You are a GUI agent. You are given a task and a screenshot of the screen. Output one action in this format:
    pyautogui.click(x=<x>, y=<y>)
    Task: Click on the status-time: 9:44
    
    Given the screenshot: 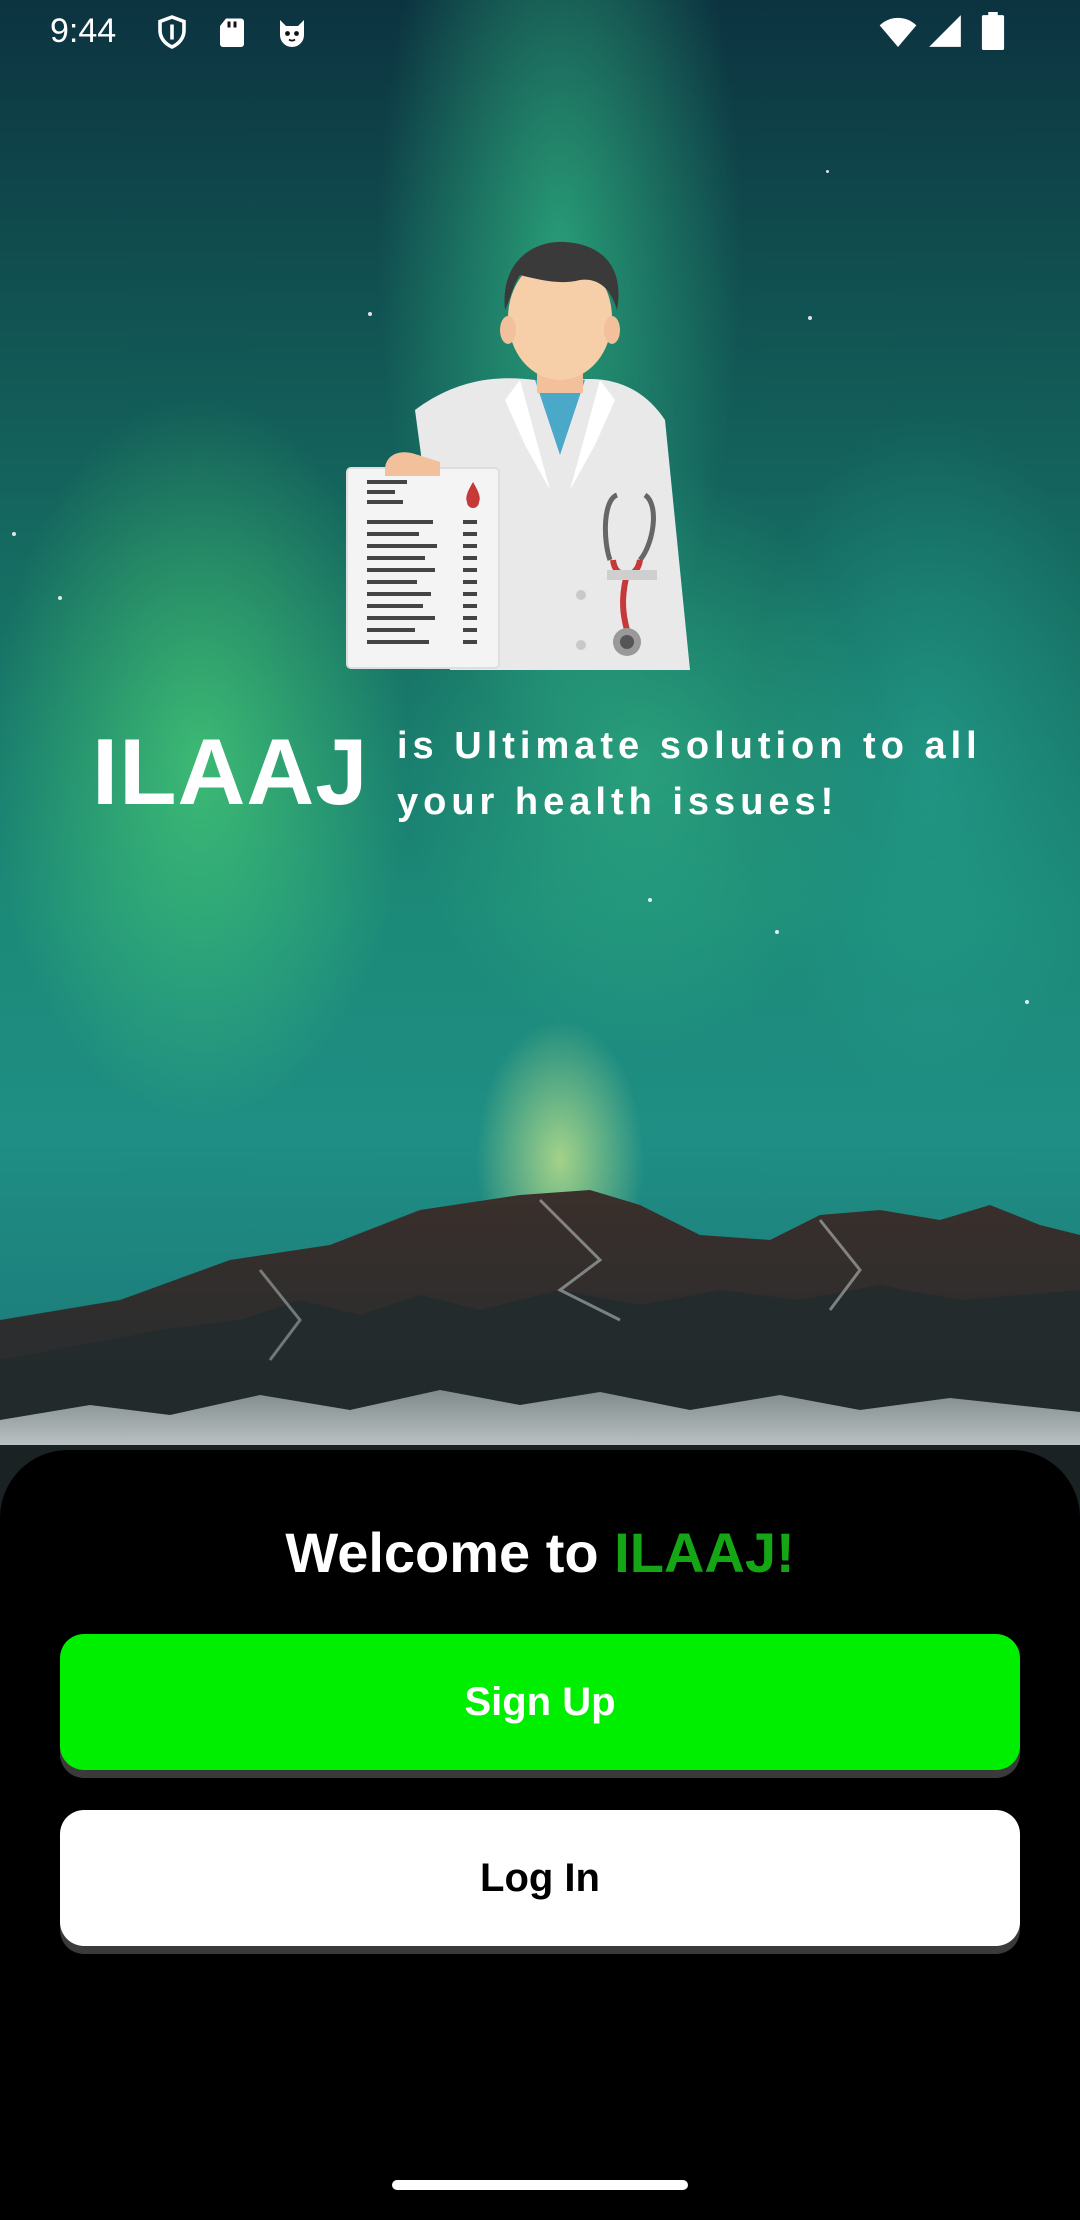 What is the action you would take?
    pyautogui.click(x=83, y=31)
    